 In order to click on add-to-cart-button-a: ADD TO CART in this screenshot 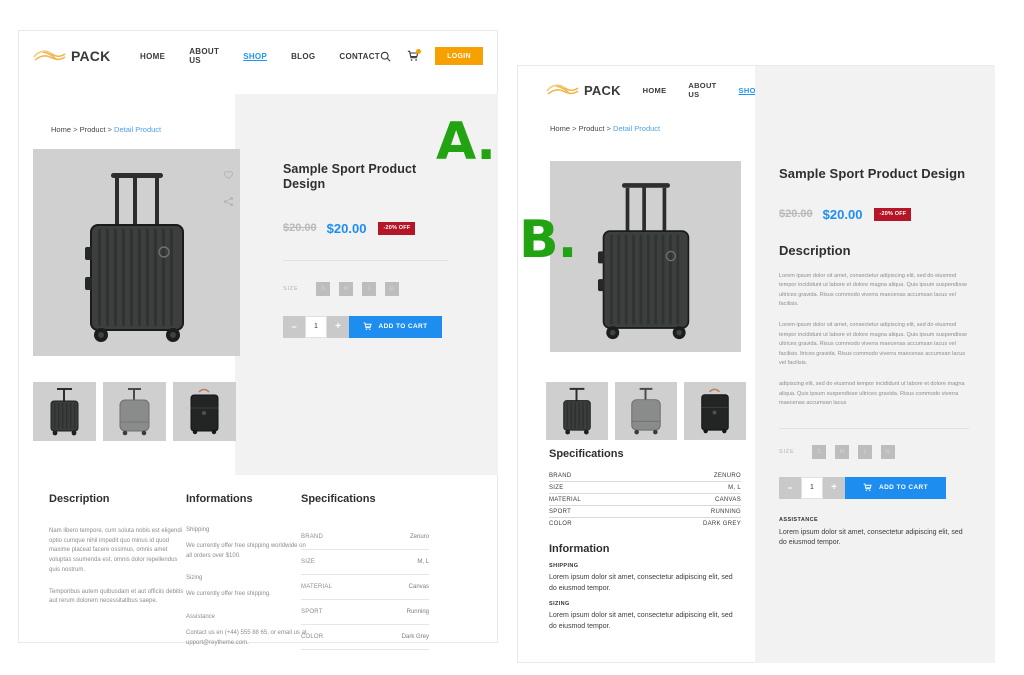, I will do `click(395, 326)`.